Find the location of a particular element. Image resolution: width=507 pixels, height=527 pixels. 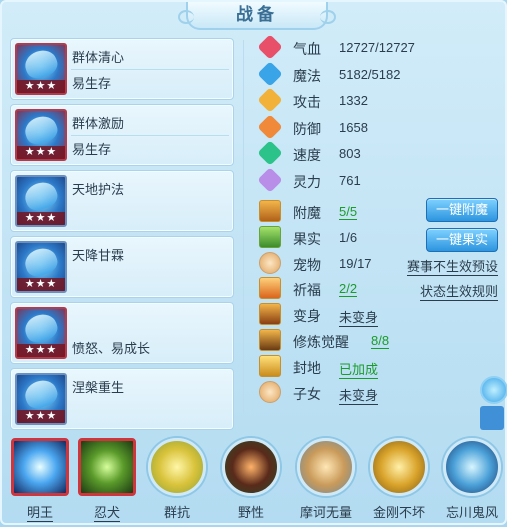

stat-attack: 攻击 1332 is located at coordinates (375, 100).